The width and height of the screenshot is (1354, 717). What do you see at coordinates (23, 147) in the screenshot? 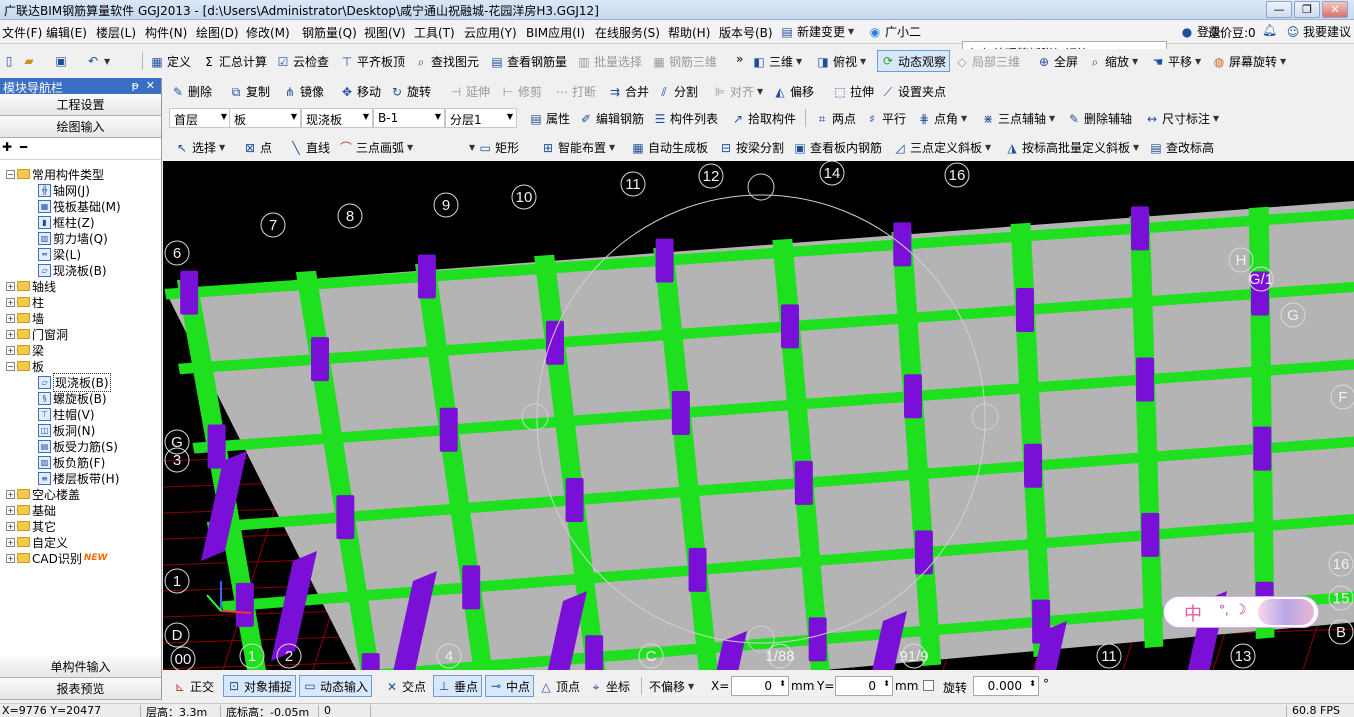
I see `collapse-all-icon: ━` at bounding box center [23, 147].